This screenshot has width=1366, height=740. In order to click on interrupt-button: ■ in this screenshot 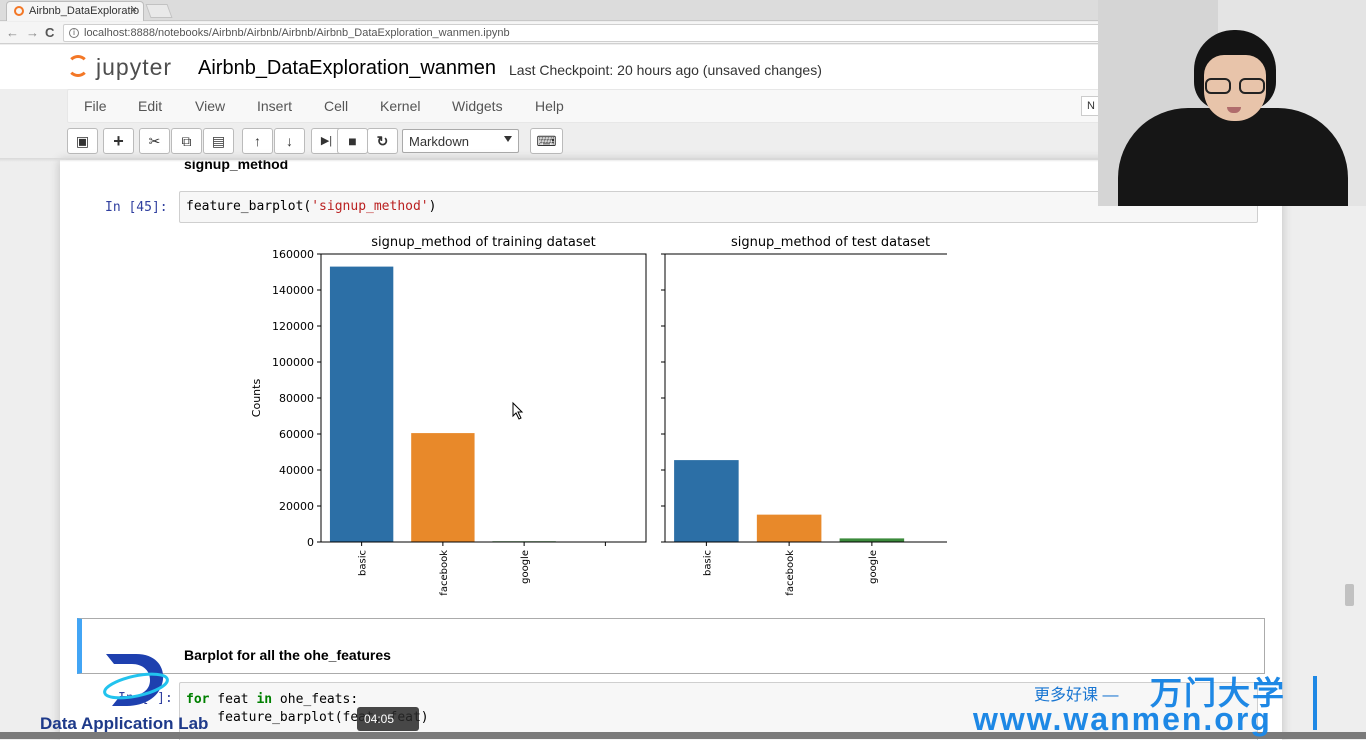, I will do `click(352, 141)`.